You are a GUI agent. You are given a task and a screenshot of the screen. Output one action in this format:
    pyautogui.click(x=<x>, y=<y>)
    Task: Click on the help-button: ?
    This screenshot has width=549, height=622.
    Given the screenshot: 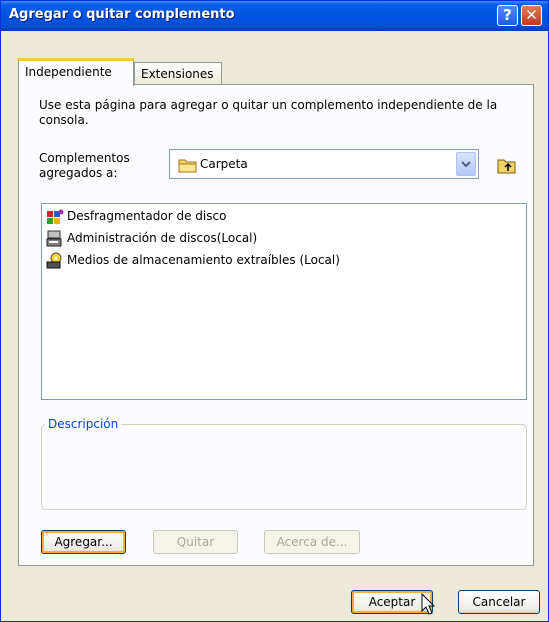 What is the action you would take?
    pyautogui.click(x=507, y=15)
    